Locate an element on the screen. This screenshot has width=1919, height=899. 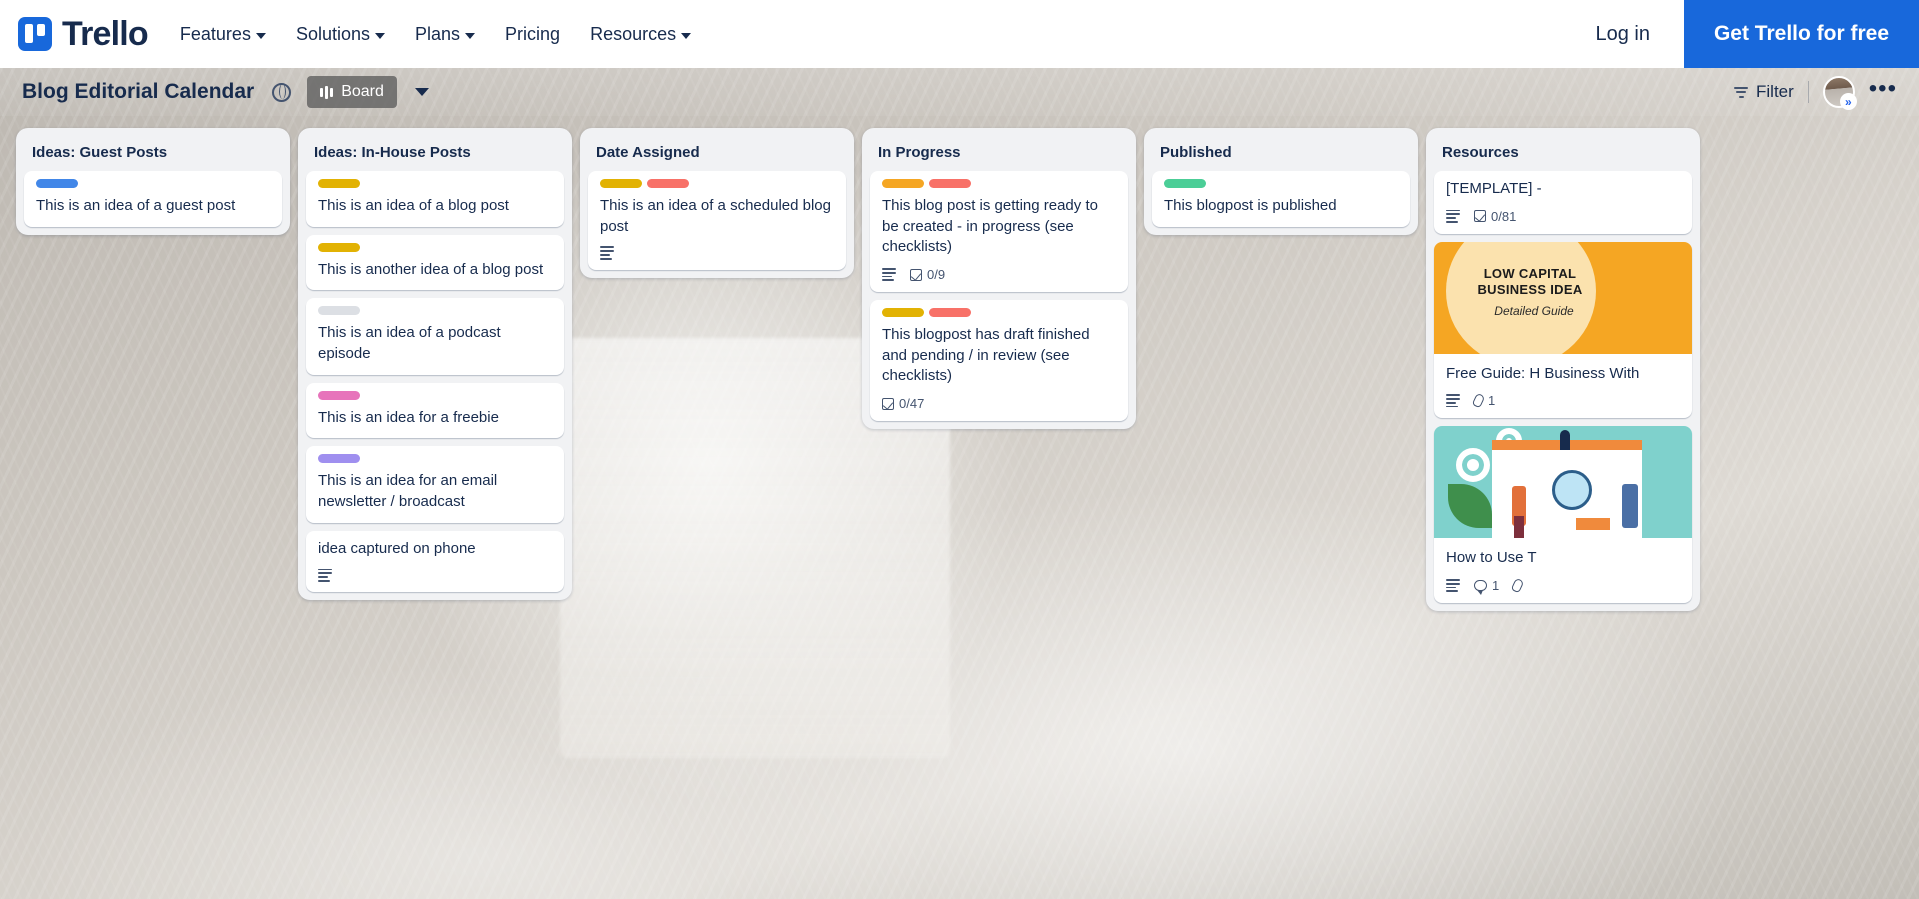
board-title: Blog Editorial Calendar is located at coordinates (138, 92).